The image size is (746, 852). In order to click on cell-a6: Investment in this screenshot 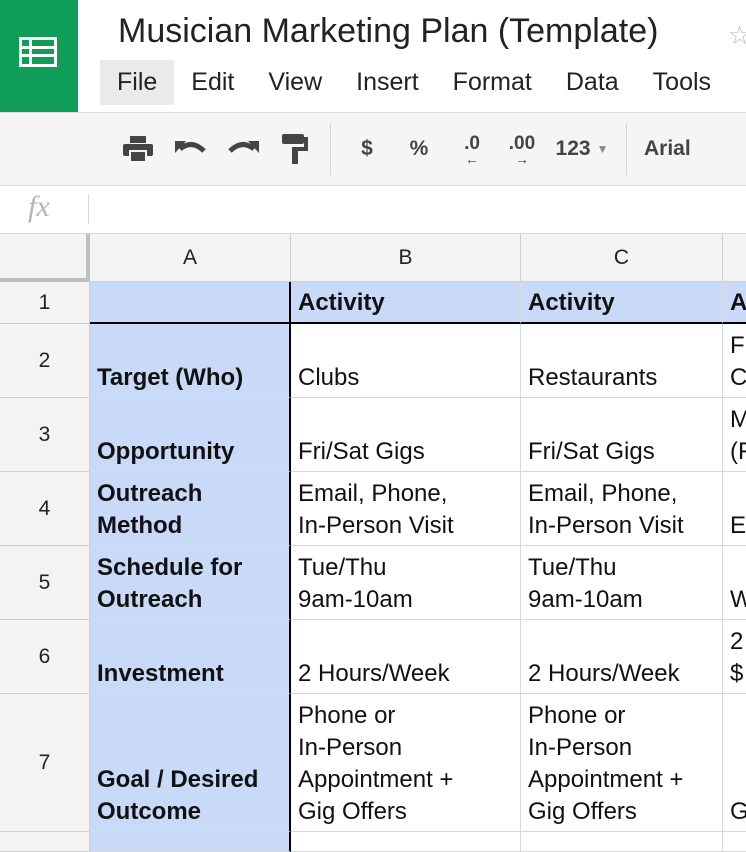, I will do `click(190, 657)`.